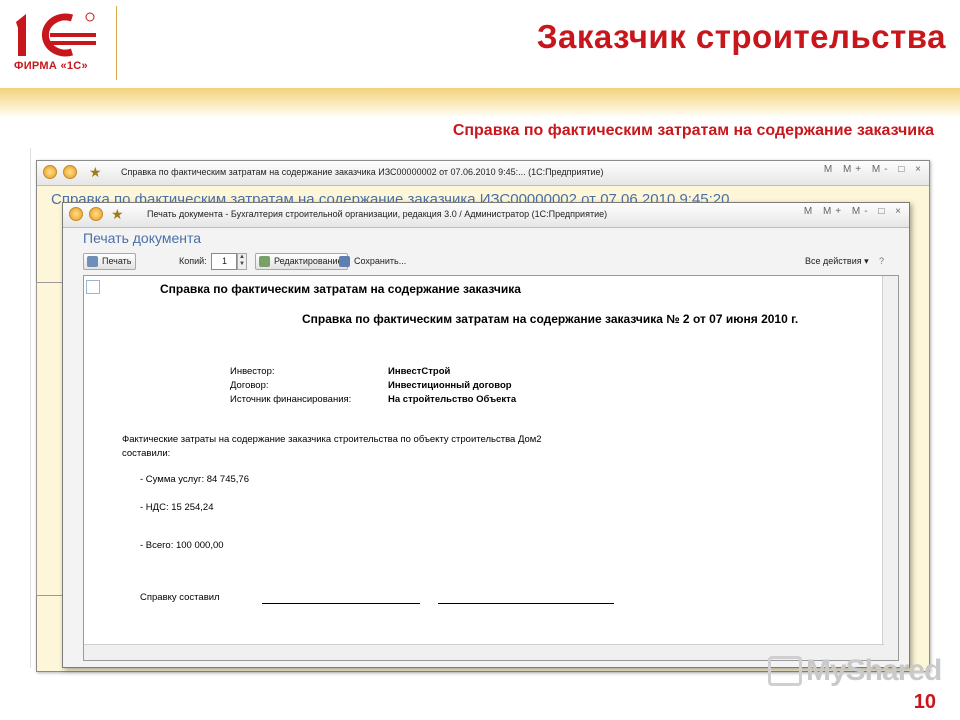 The width and height of the screenshot is (960, 720). I want to click on vat-amount: - НДС: 15 254,24, so click(177, 507).